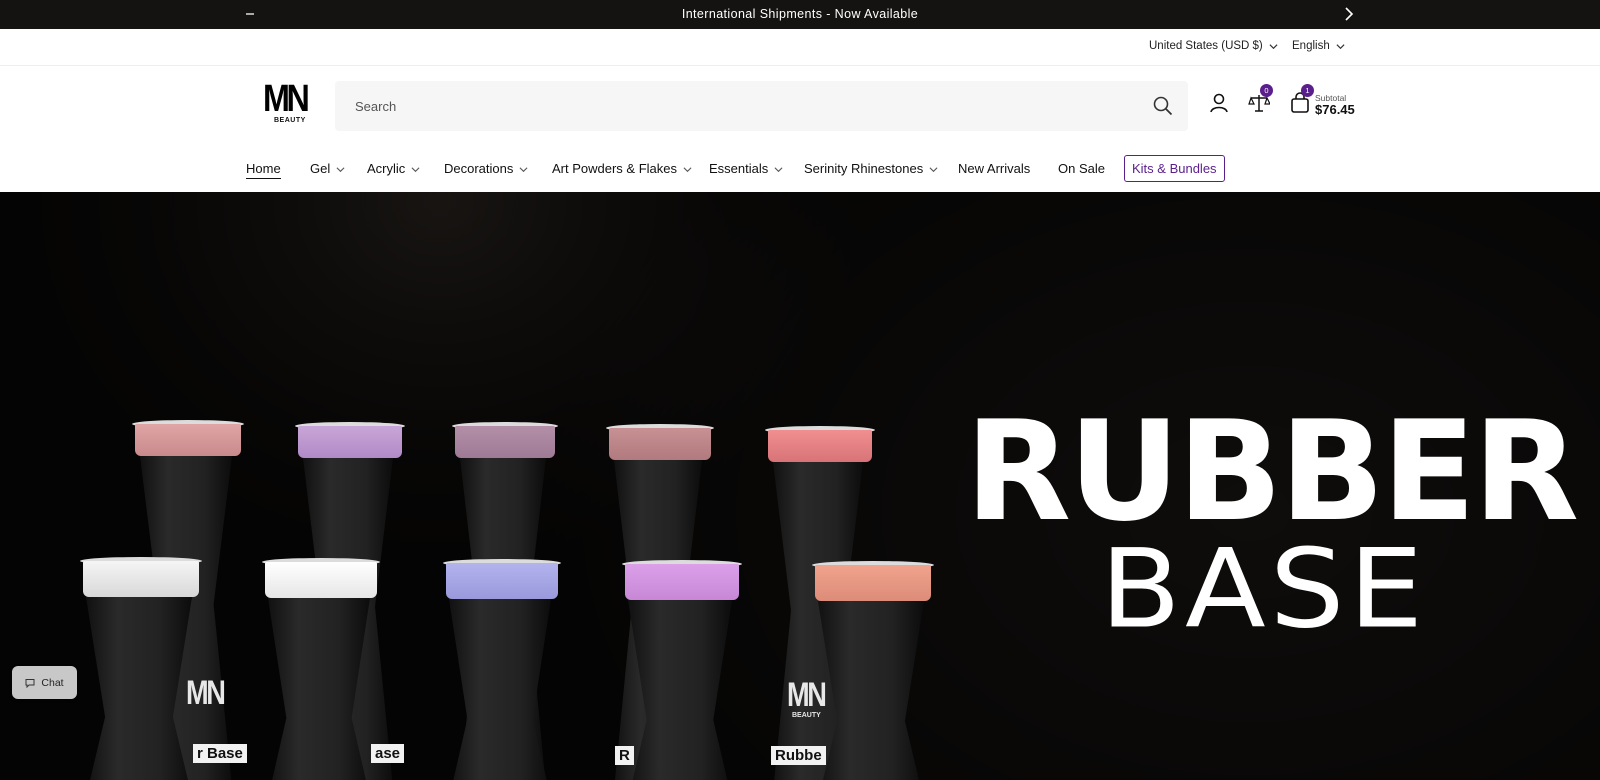 This screenshot has height=780, width=1600. I want to click on utility-bar: United States (USD $) English, so click(800, 47).